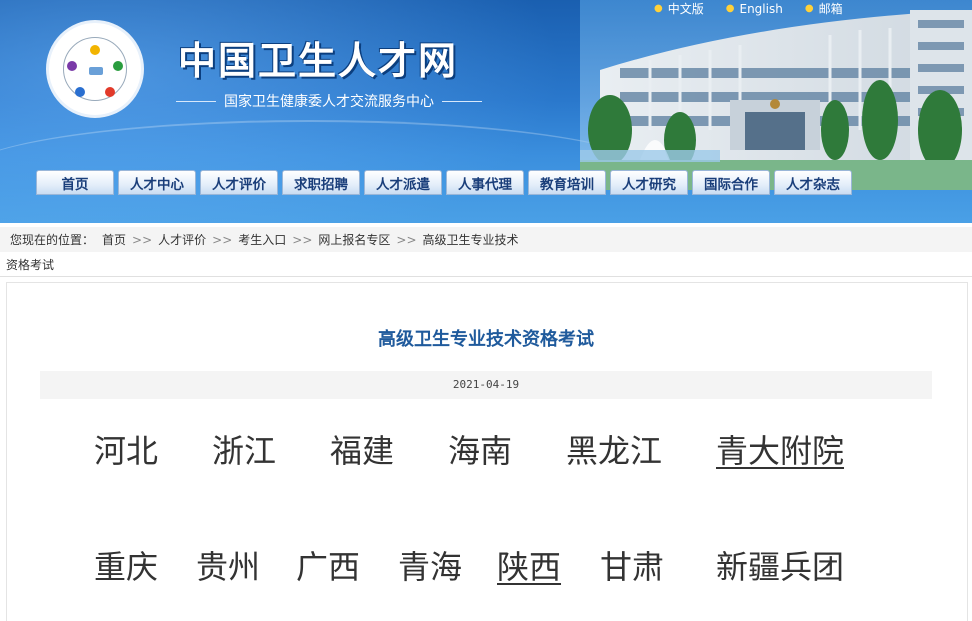  Describe the element at coordinates (529, 565) in the screenshot. I see `region-link-shaanxi: 陕西` at that location.